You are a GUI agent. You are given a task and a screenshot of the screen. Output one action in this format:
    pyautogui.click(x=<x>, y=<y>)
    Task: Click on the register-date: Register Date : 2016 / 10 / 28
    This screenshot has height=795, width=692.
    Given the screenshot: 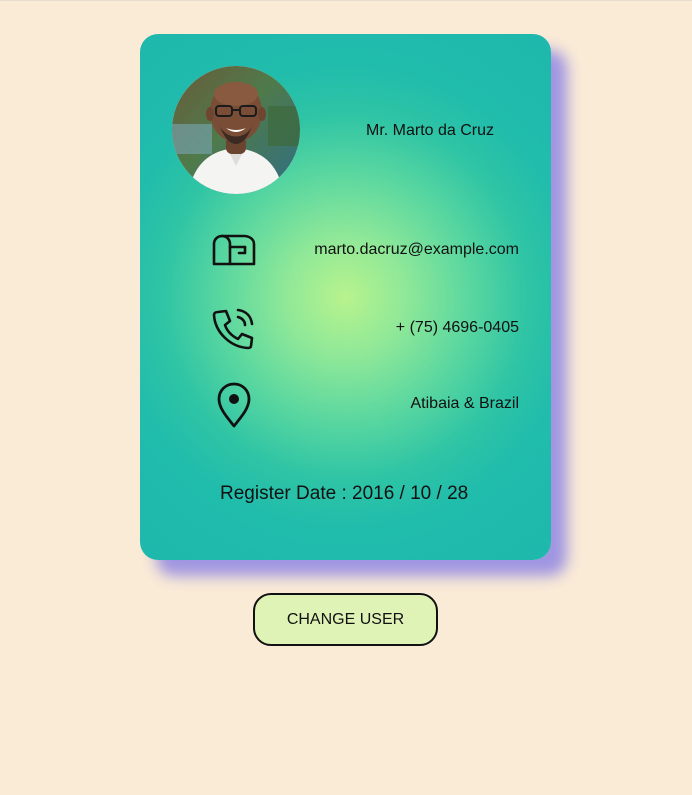 What is the action you would take?
    pyautogui.click(x=344, y=493)
    